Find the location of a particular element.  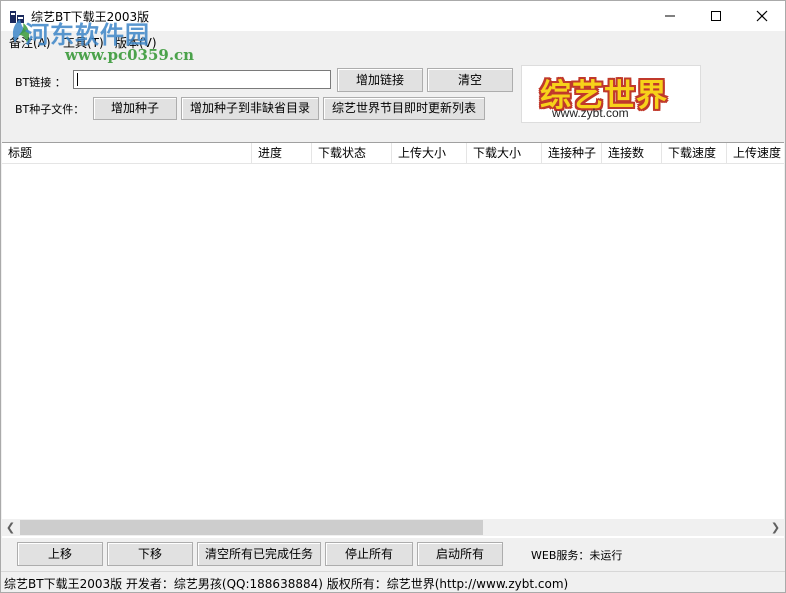

web-service-status: WEB服务：未运行 is located at coordinates (577, 555).